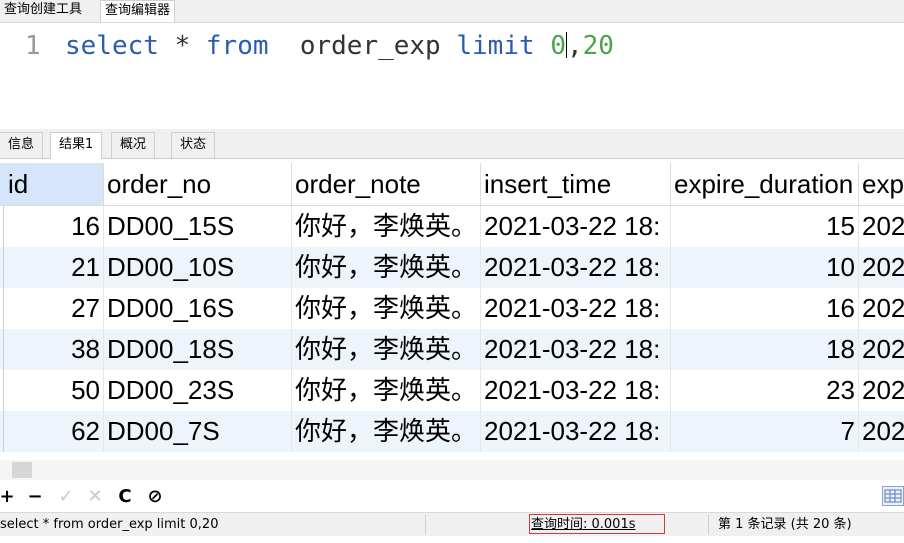 The image size is (904, 543). What do you see at coordinates (452, 470) in the screenshot?
I see `horizontal-scrollbar` at bounding box center [452, 470].